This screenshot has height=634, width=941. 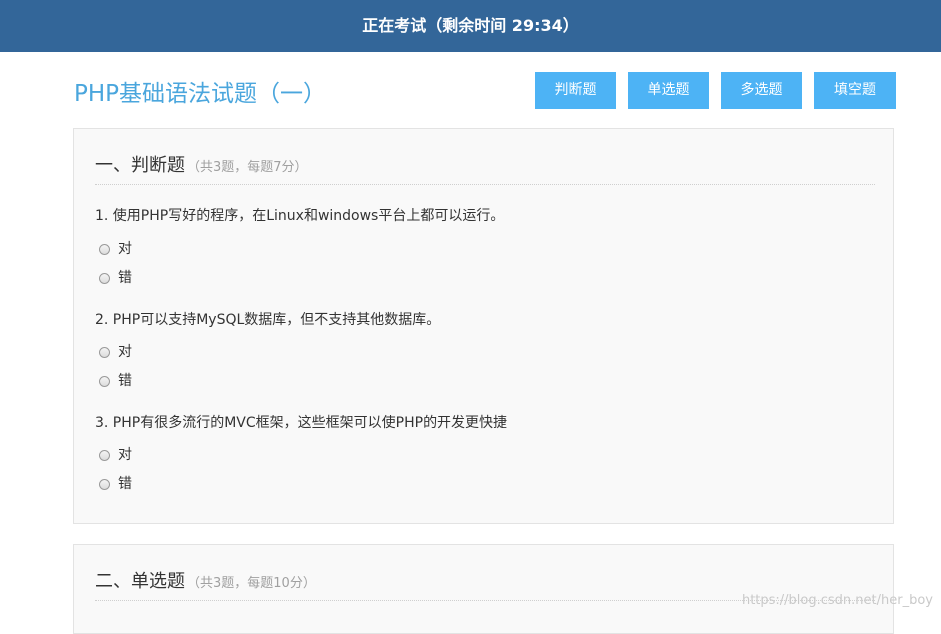 What do you see at coordinates (485, 349) in the screenshot?
I see `question-2: 2. PHP可以支持MySQL数据库，但不支持其他数据库。 对 错` at bounding box center [485, 349].